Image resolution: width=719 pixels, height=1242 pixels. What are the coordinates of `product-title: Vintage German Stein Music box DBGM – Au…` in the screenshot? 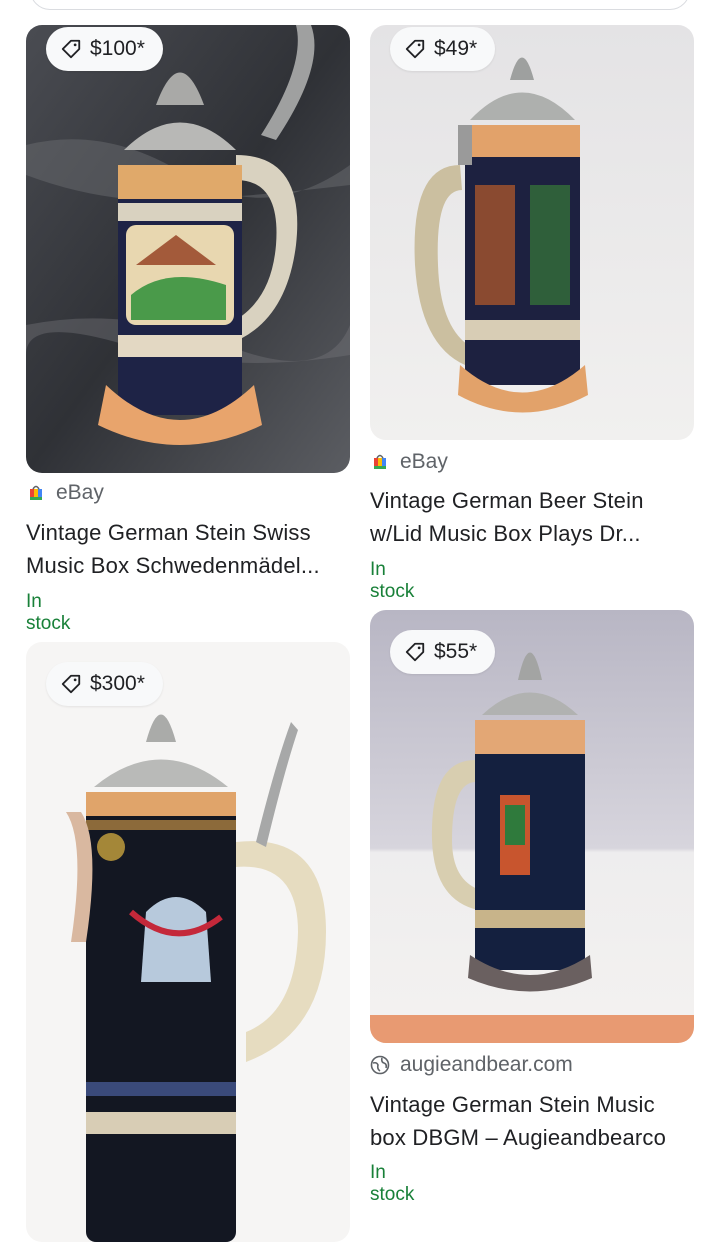 It's located at (535, 1121).